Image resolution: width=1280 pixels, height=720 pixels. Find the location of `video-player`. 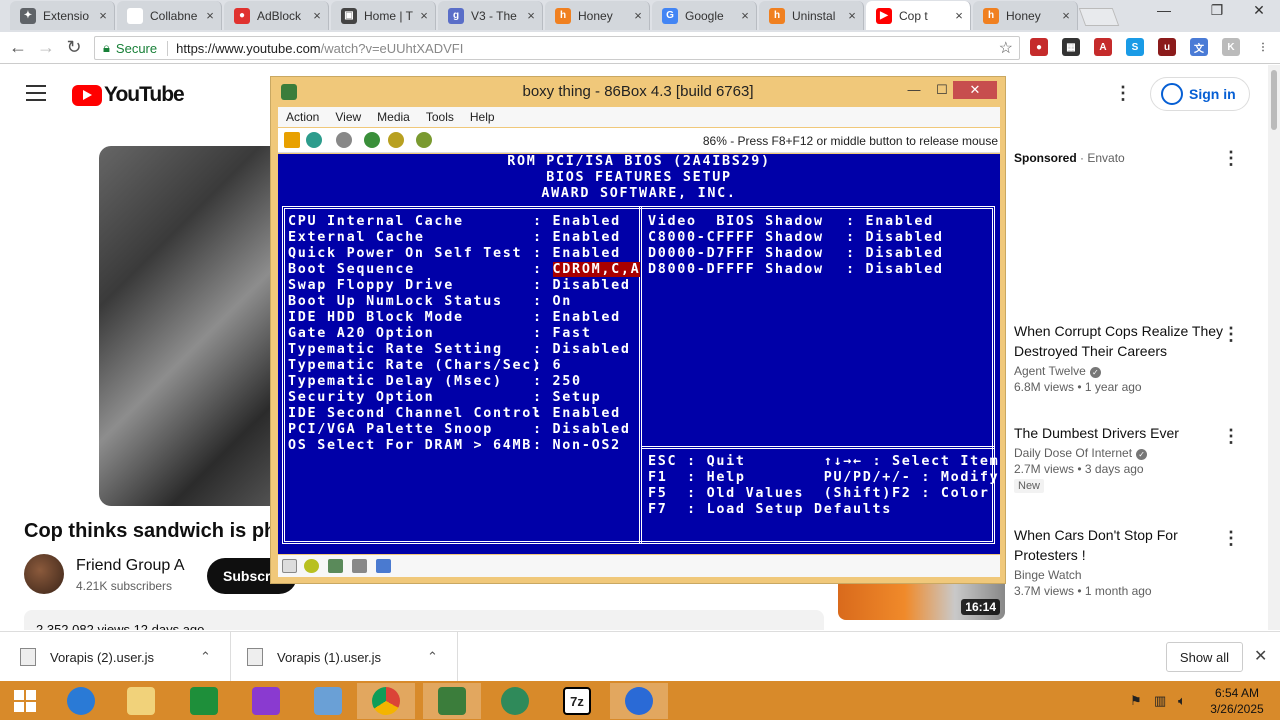

video-player is located at coordinates (189, 326).